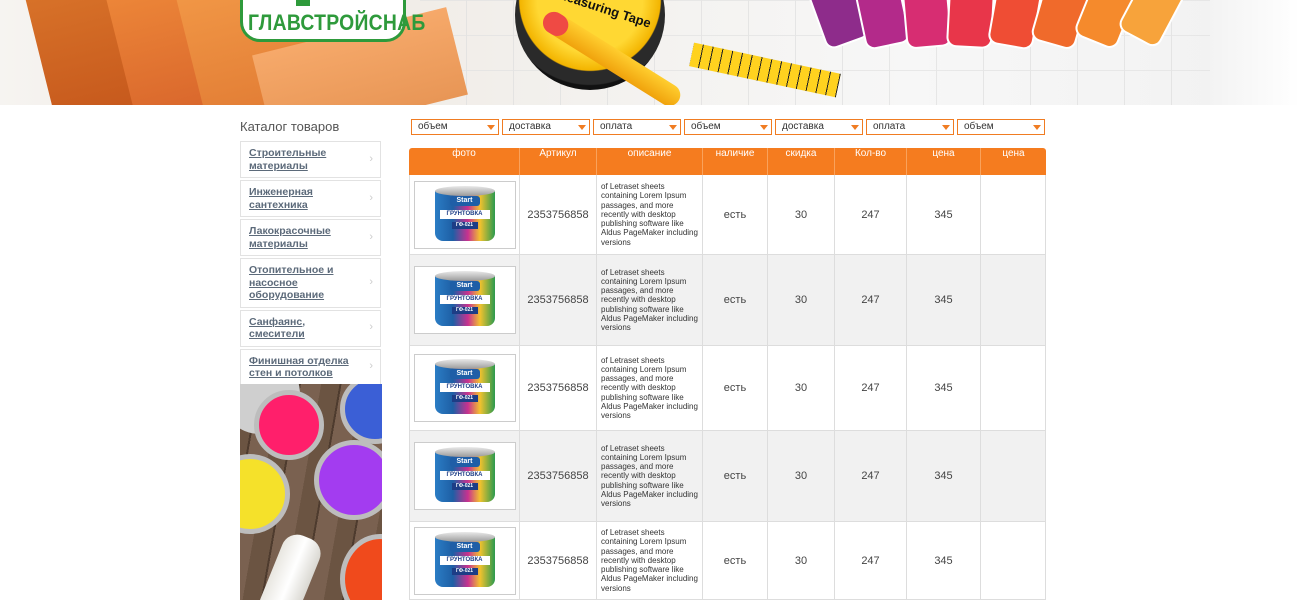 The height and width of the screenshot is (600, 1300). Describe the element at coordinates (290, 126) in the screenshot. I see `catalog-title: Каталог товаров` at that location.